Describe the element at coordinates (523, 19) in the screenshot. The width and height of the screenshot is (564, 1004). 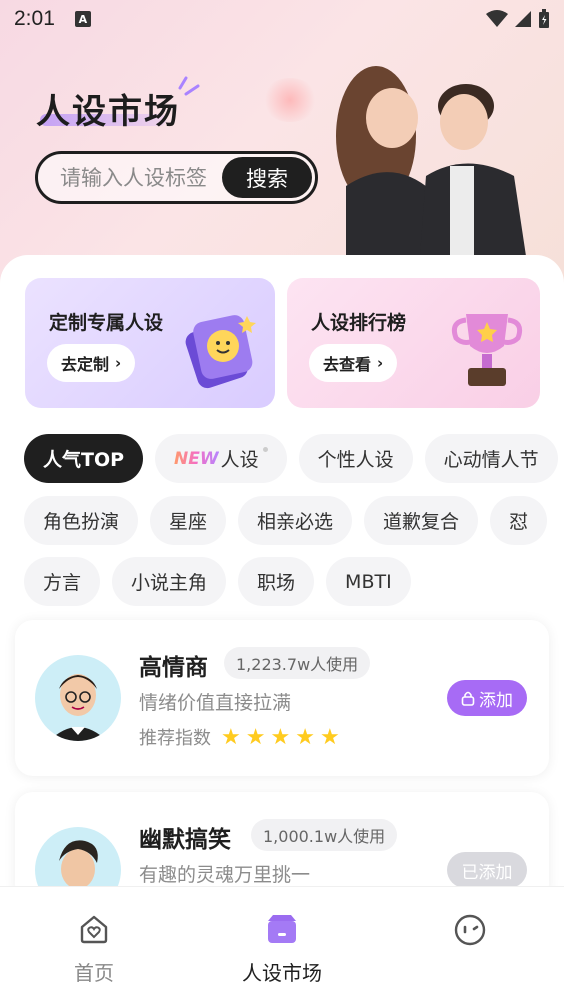
I see `signal-icon` at that location.